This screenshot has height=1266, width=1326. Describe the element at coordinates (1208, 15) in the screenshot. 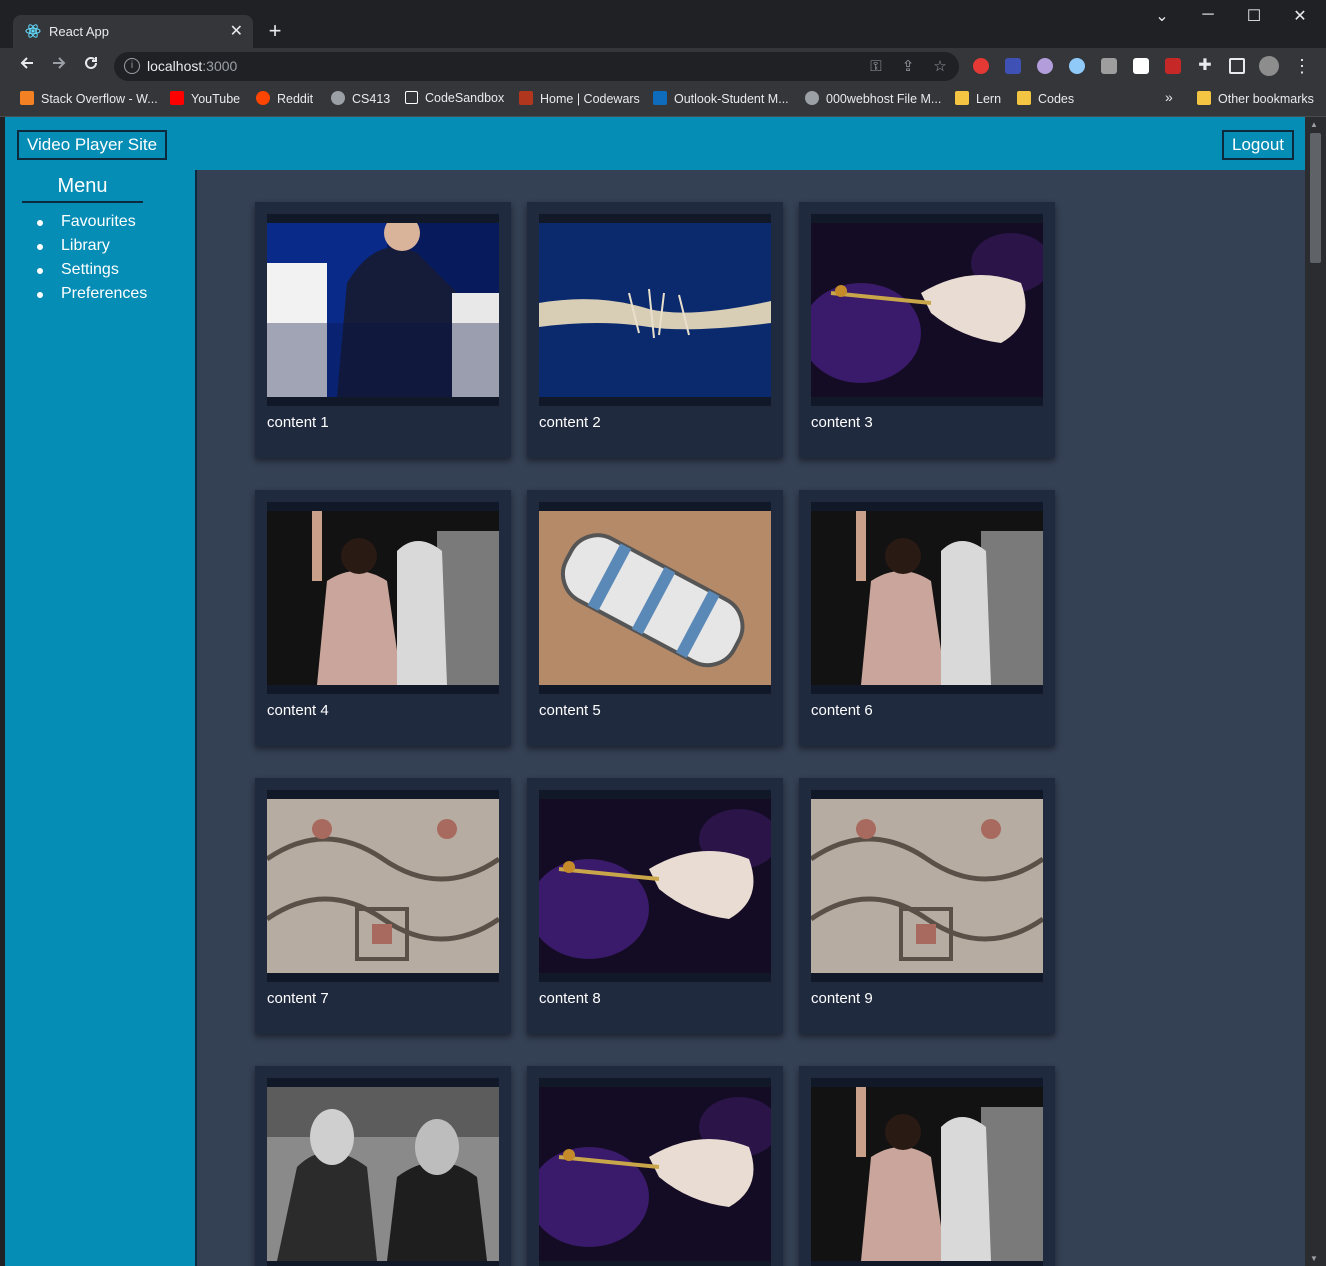

I see `minimize-button: ─` at that location.